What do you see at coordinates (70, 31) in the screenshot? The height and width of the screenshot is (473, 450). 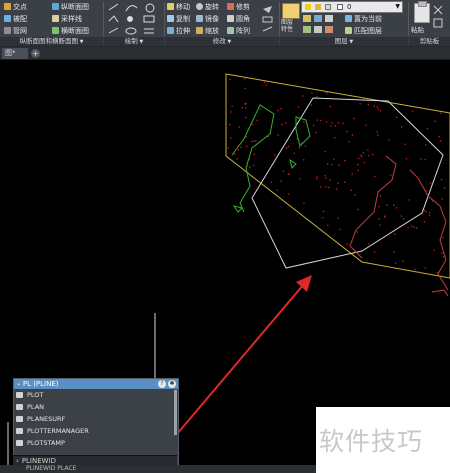 I see `section-view-button: 横断面图` at bounding box center [70, 31].